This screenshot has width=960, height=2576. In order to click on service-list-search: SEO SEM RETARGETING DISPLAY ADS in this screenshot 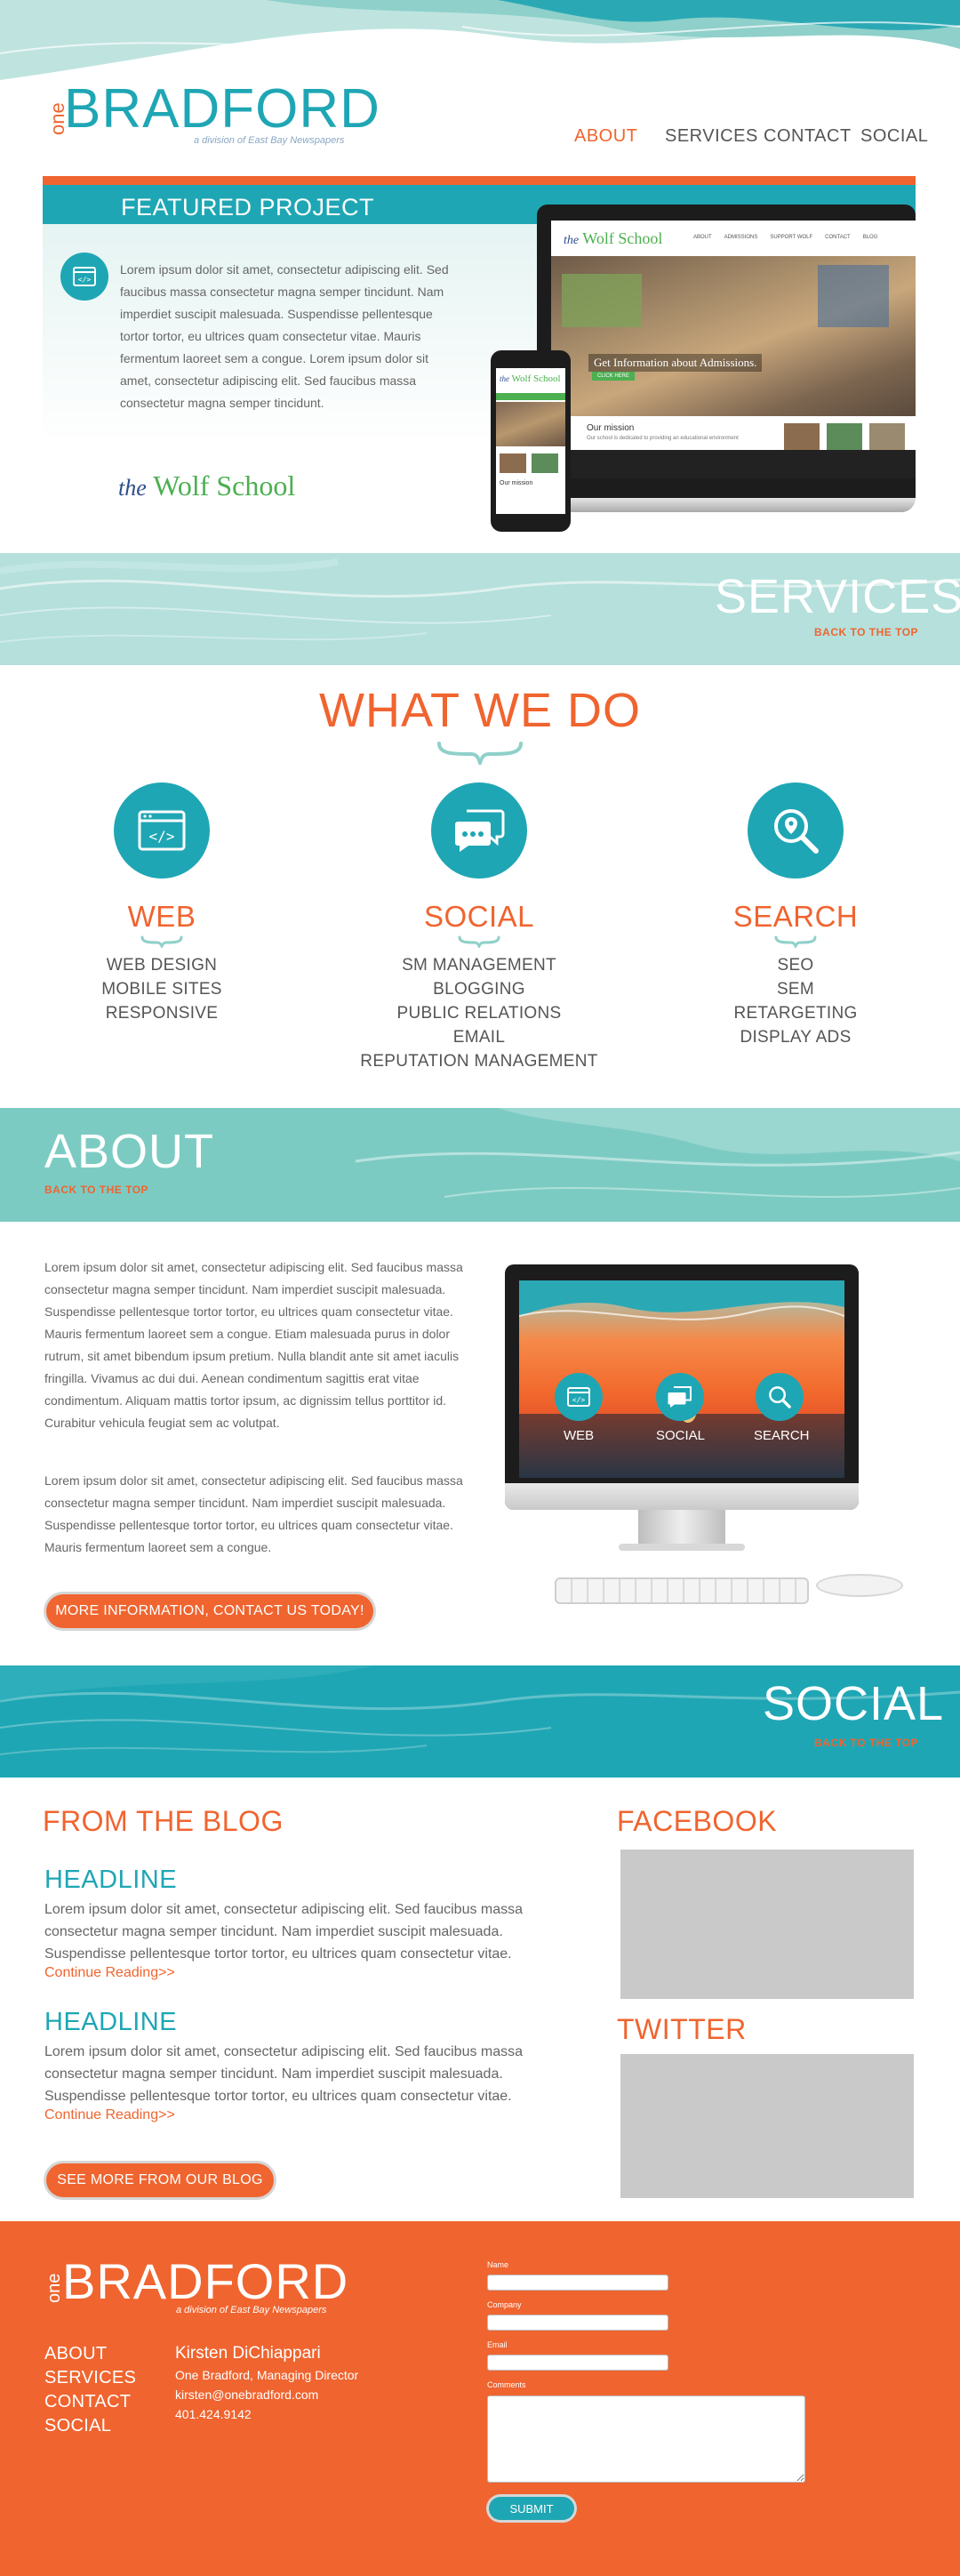, I will do `click(795, 1001)`.